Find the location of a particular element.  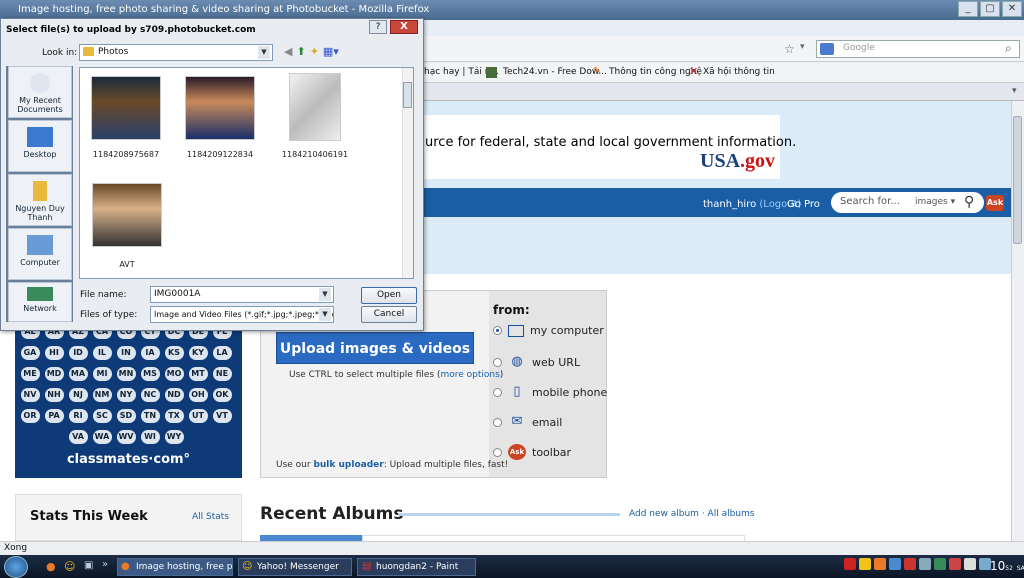

usagov-logo: USA.gov is located at coordinates (737, 161).